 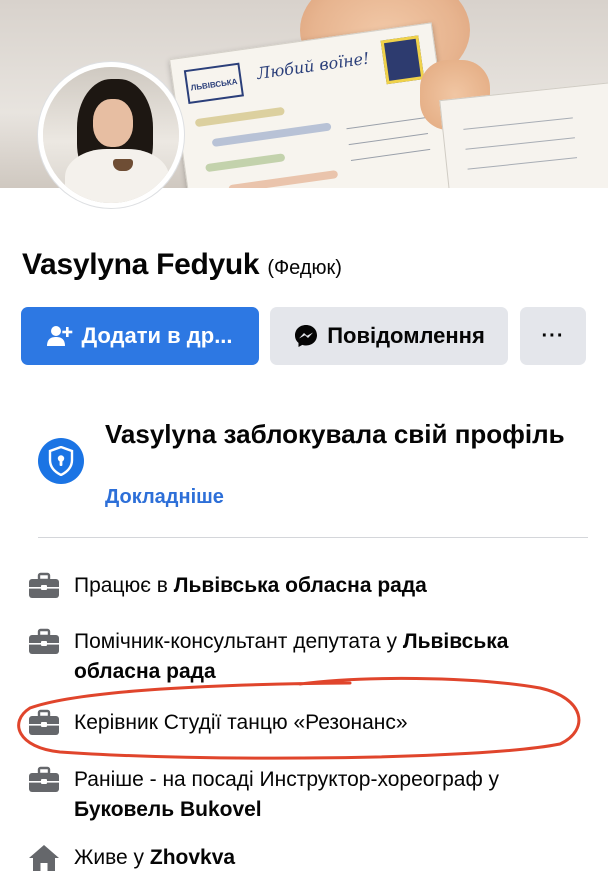 What do you see at coordinates (300, 585) in the screenshot?
I see `detail-work-org: Львівська обласна рада` at bounding box center [300, 585].